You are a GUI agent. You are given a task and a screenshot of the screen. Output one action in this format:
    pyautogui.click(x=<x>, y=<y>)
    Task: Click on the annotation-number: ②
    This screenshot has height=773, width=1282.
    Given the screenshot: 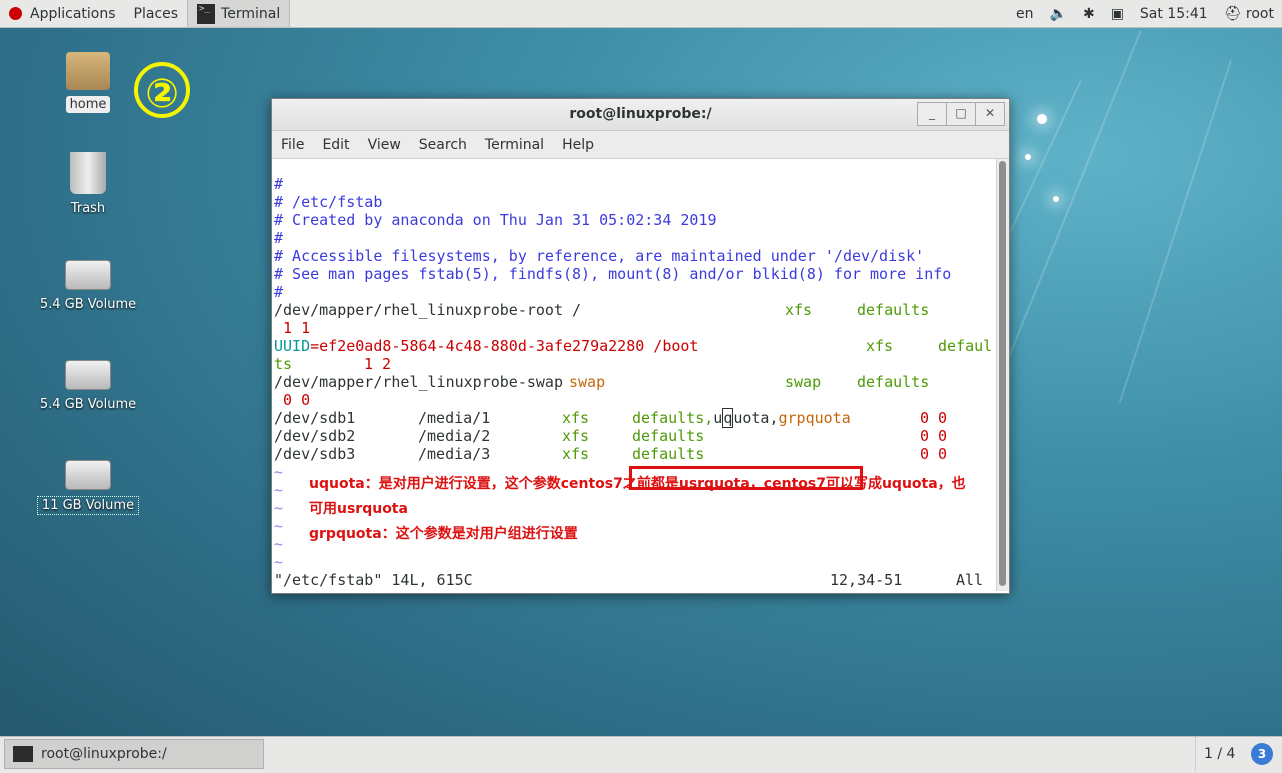 What is the action you would take?
    pyautogui.click(x=162, y=90)
    